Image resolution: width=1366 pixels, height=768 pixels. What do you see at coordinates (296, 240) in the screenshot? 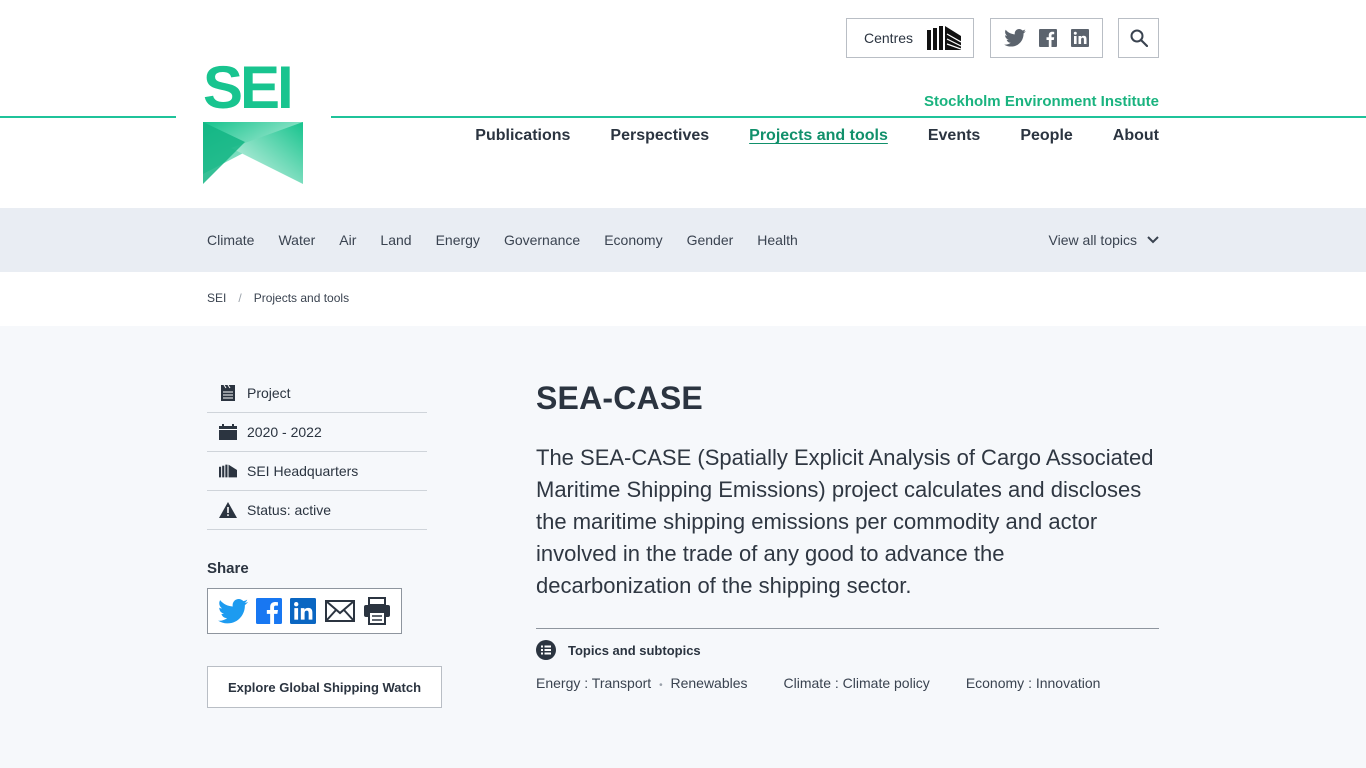
I see `topic-water: Water` at bounding box center [296, 240].